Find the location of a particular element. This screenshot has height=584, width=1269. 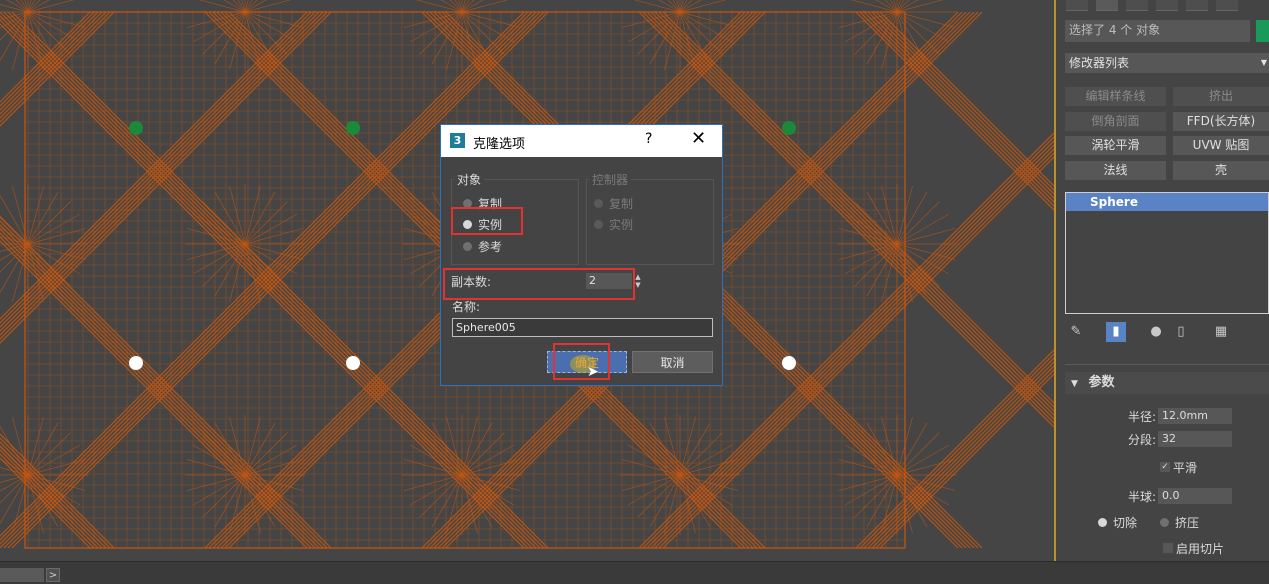

instance-highlight-box is located at coordinates (487, 221).